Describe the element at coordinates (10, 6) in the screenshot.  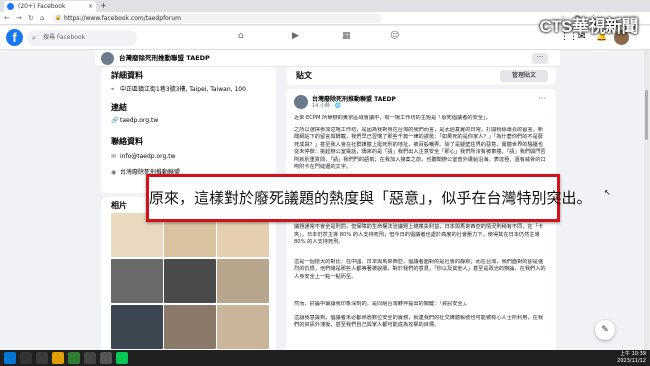
I see `facebook-favicon-icon` at that location.